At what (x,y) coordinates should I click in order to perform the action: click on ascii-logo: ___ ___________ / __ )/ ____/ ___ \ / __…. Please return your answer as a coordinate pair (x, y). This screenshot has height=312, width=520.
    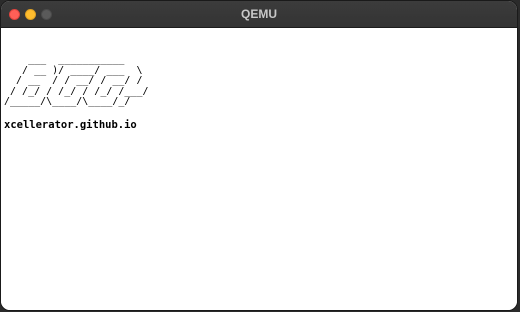
    Looking at the image, I should click on (76, 80).